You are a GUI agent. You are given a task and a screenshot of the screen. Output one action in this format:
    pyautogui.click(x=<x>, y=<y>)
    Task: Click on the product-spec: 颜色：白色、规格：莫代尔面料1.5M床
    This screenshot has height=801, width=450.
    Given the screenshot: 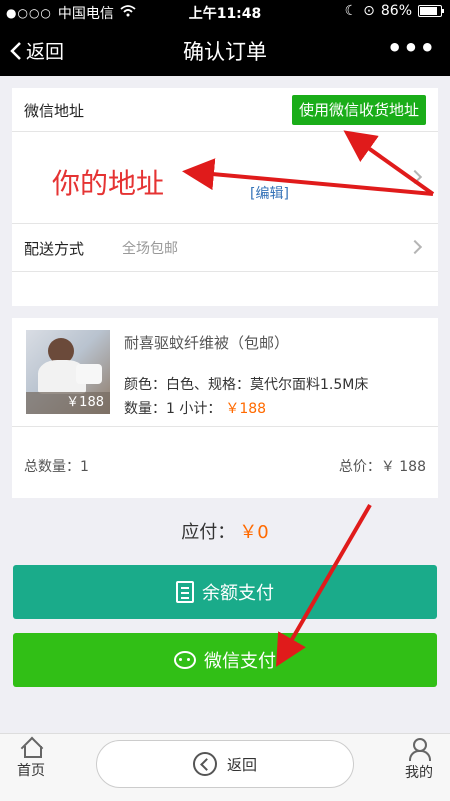 What is the action you would take?
    pyautogui.click(x=246, y=385)
    